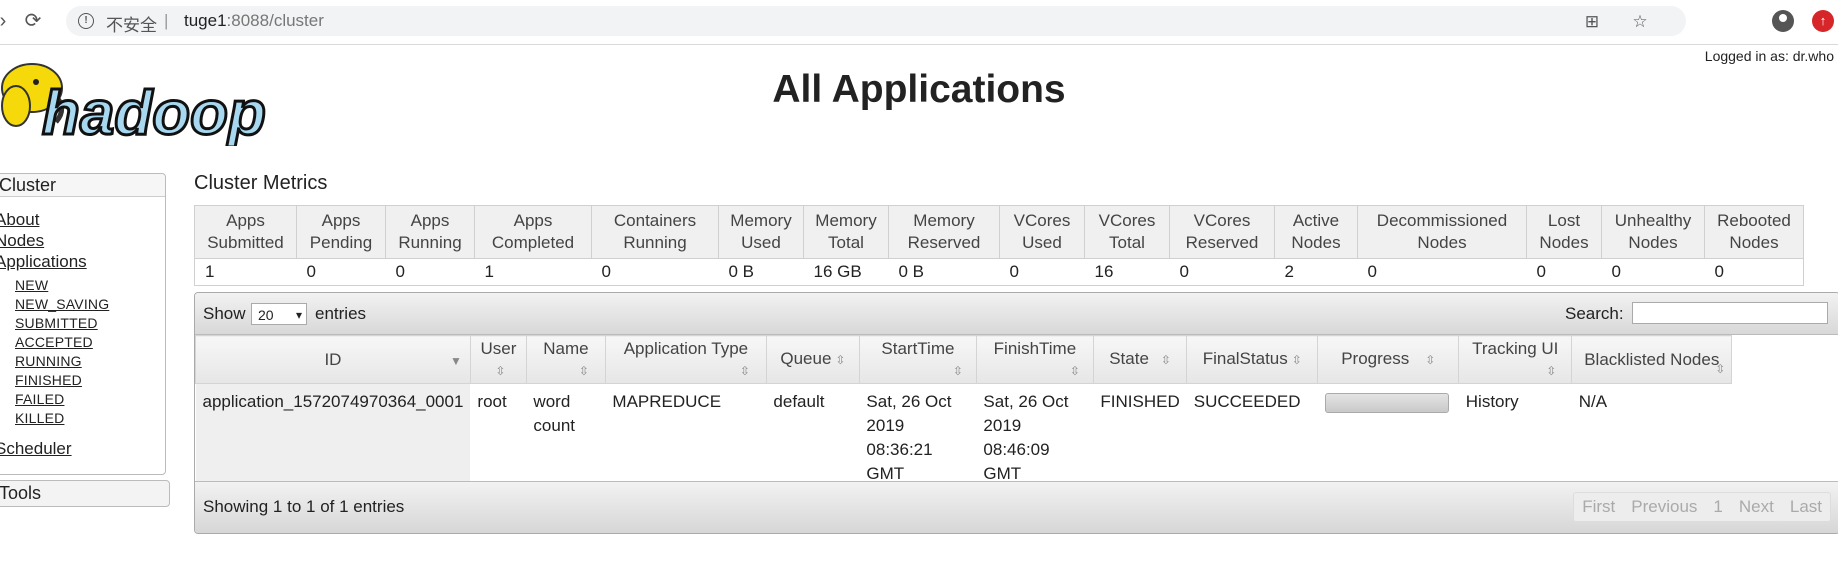  I want to click on app-state-cell: FINISHED, so click(1140, 401).